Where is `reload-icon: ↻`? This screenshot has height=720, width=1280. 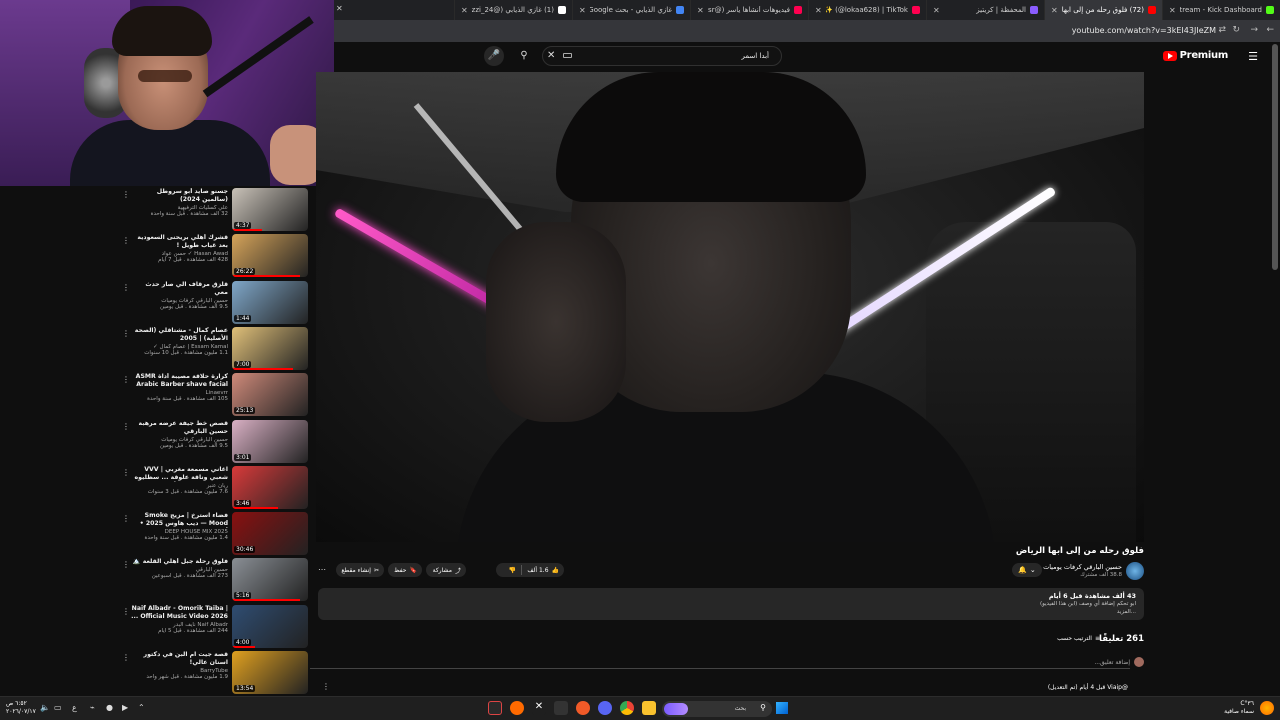
reload-icon: ↻ is located at coordinates (1236, 30).